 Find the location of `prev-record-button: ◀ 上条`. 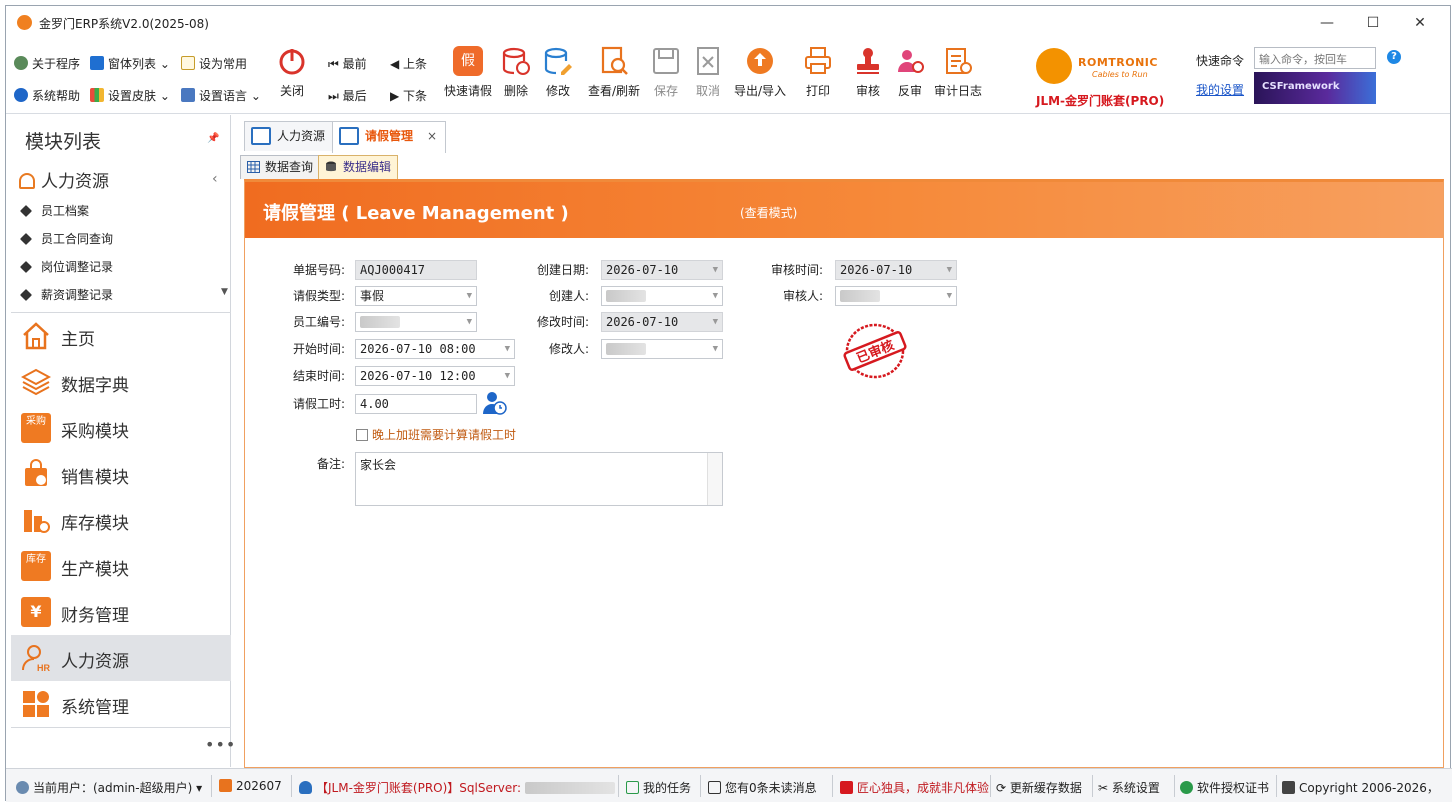

prev-record-button: ◀ 上条 is located at coordinates (408, 64).